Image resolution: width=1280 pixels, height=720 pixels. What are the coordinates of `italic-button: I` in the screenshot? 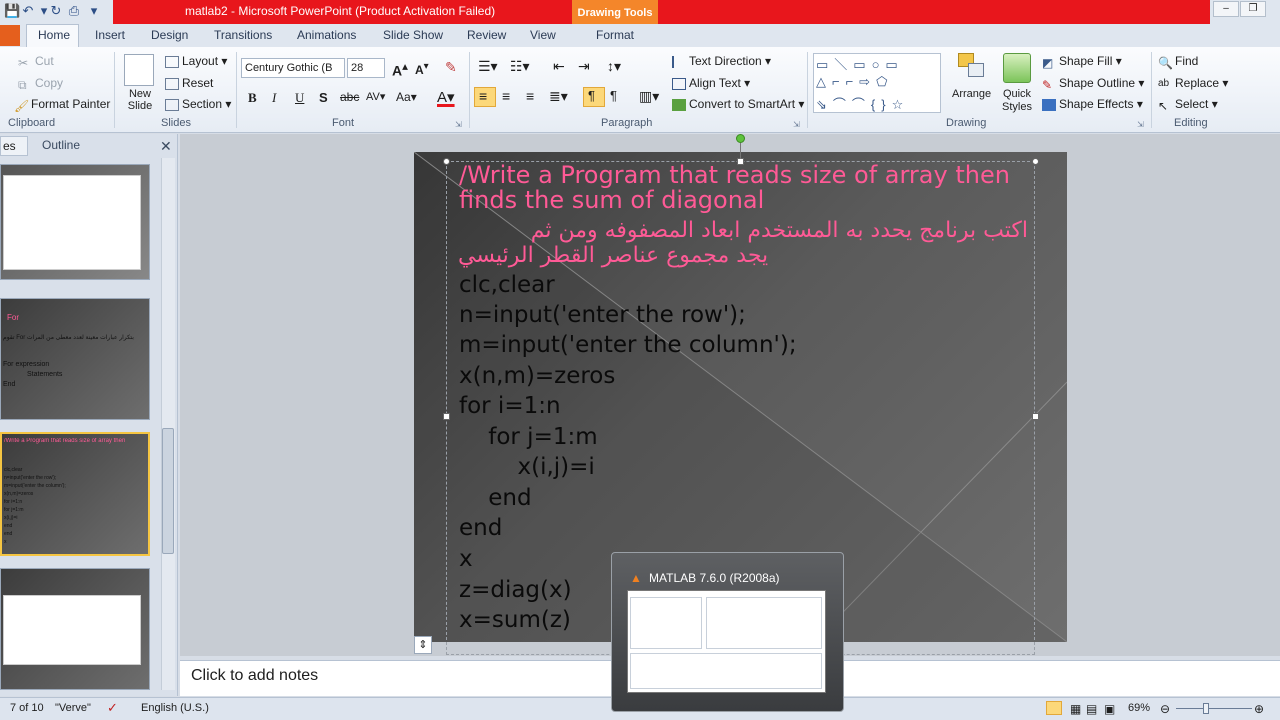 It's located at (274, 98).